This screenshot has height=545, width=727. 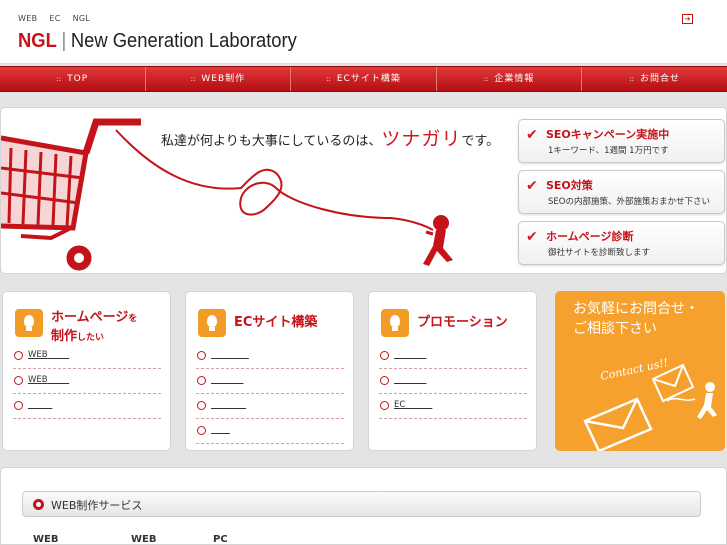 I want to click on contact-line2: ご相談下さい, so click(x=615, y=329).